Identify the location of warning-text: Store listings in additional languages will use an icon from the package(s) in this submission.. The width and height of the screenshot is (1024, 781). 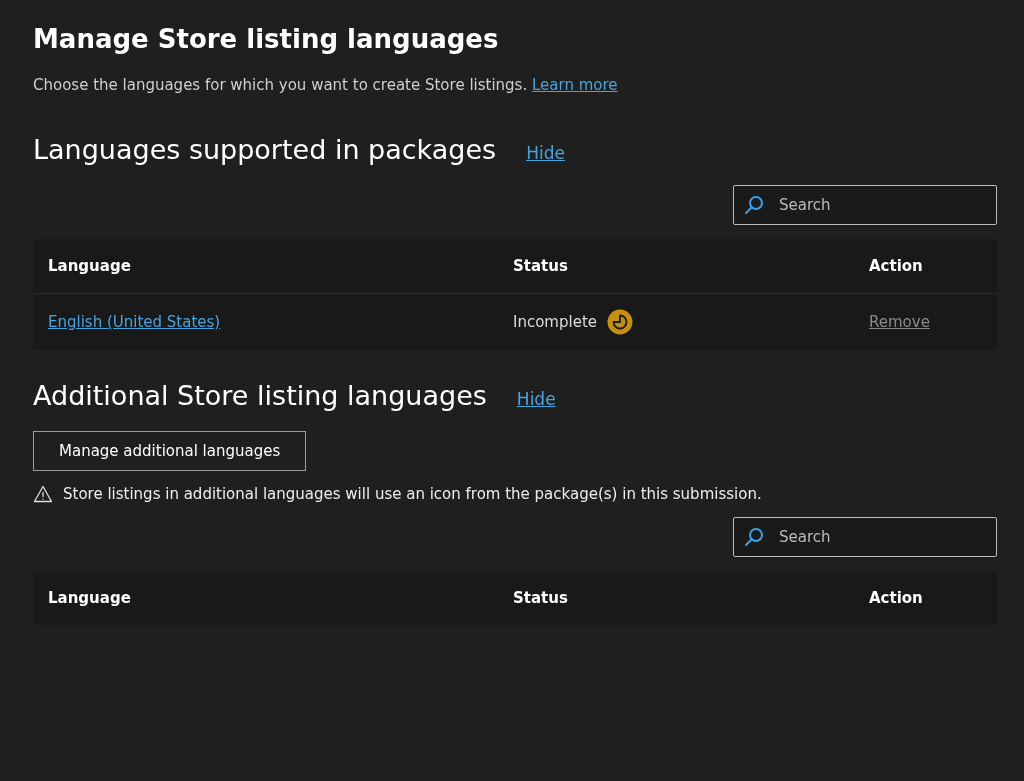
(412, 494).